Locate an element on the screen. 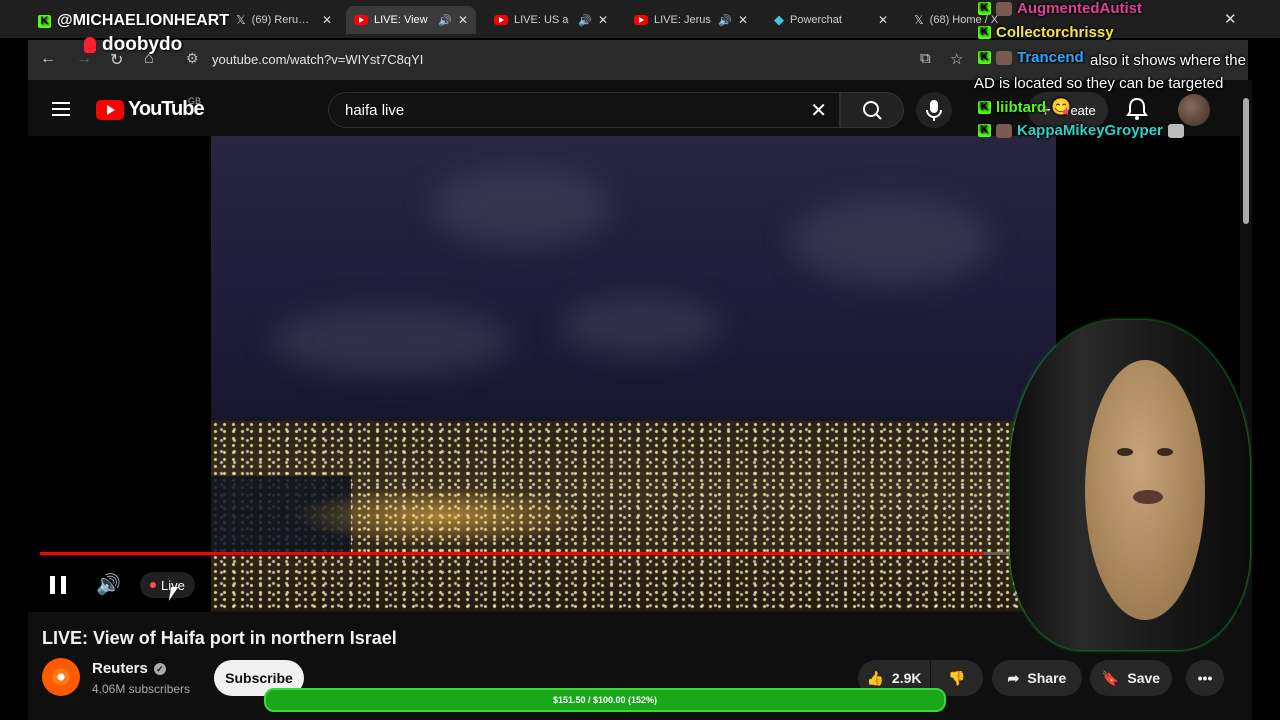 This screenshot has height=720, width=1280. chat-message: K liibtard 😋 is located at coordinates (1024, 107).